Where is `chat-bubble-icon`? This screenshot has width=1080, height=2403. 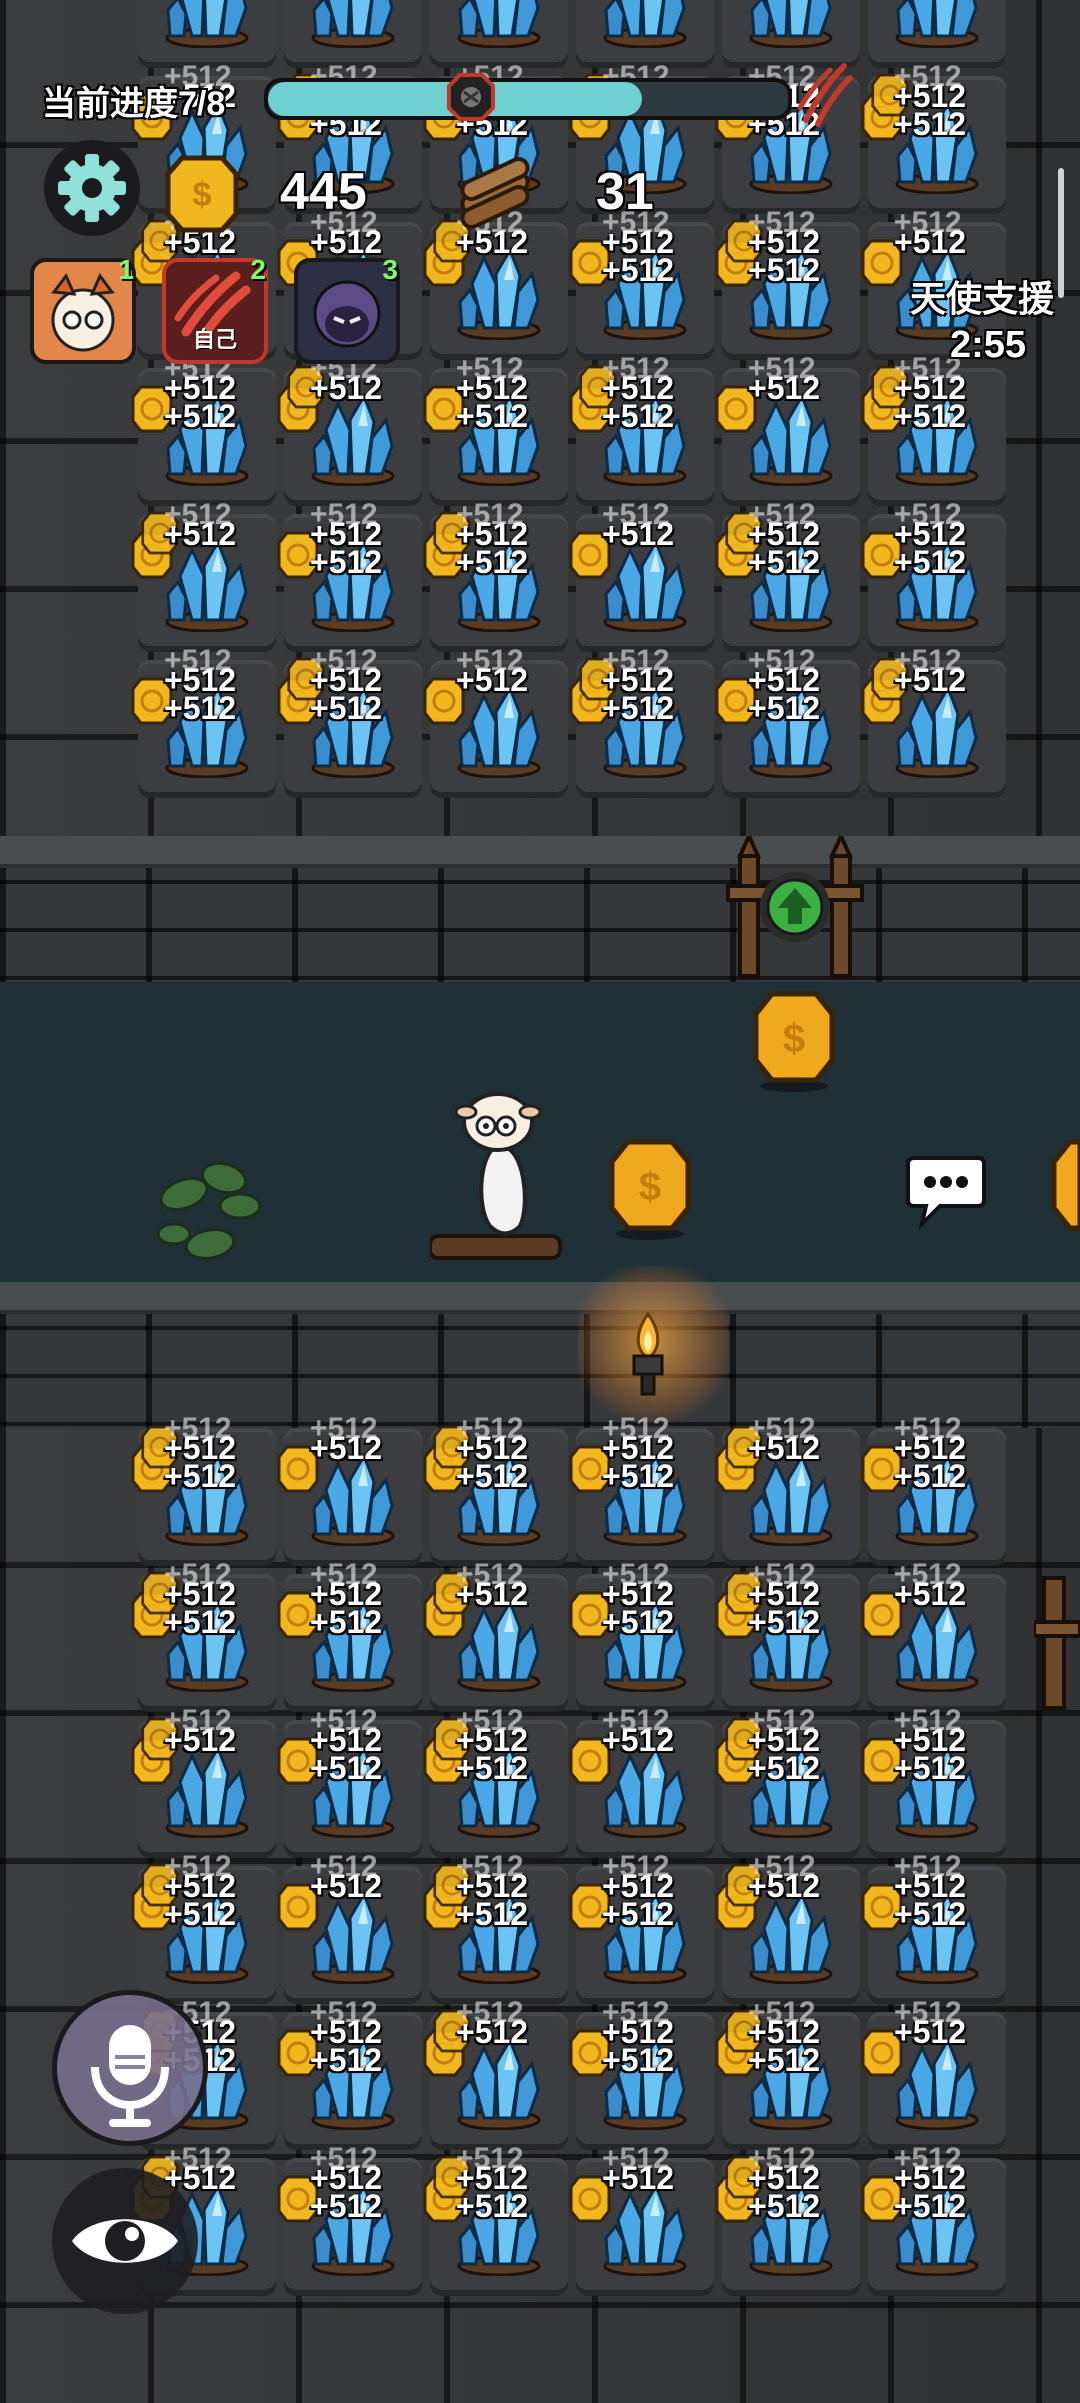 chat-bubble-icon is located at coordinates (946, 1192).